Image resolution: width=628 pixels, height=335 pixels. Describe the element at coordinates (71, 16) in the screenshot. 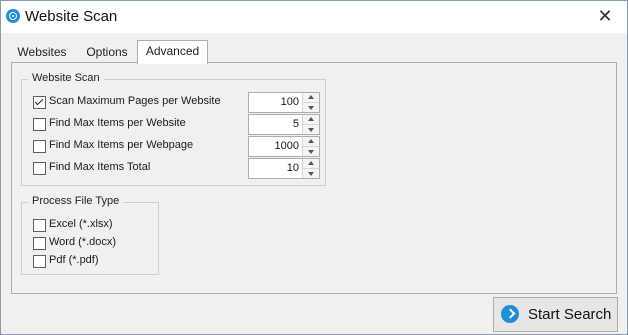

I see `window-title: Website Scan` at that location.